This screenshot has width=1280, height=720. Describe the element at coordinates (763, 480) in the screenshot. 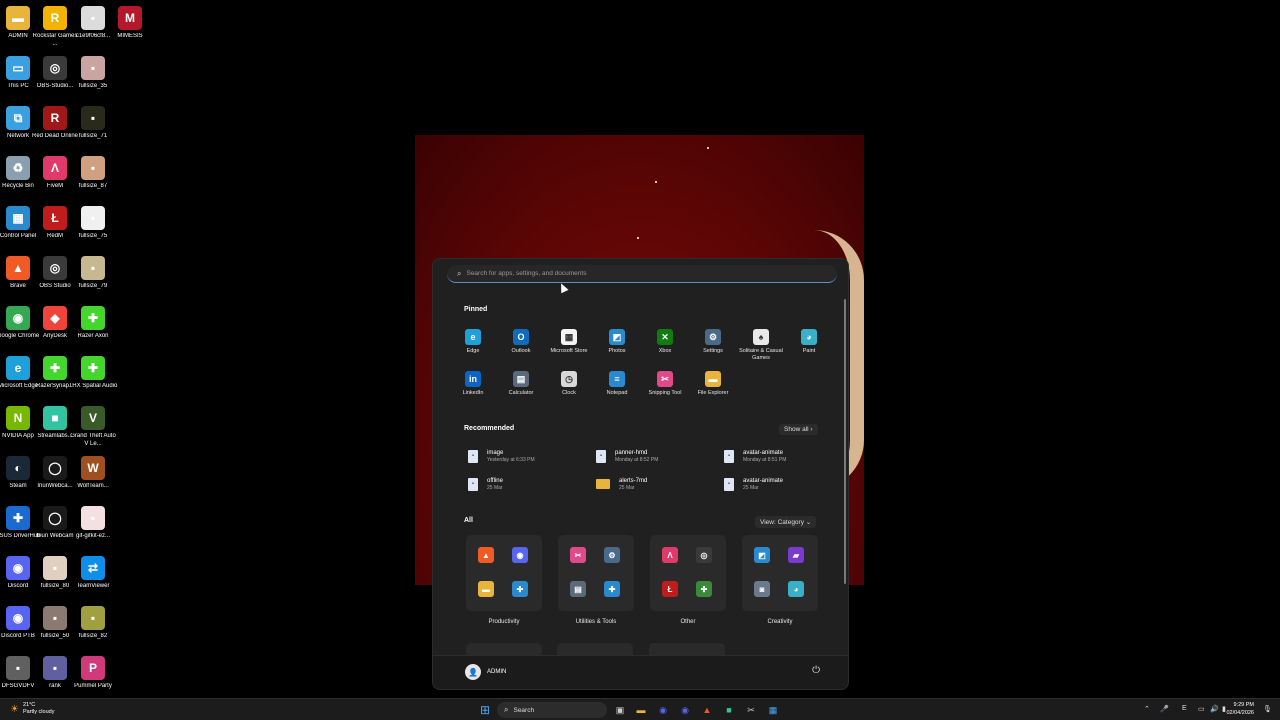

I see `recommended-name: avatar-animate` at that location.